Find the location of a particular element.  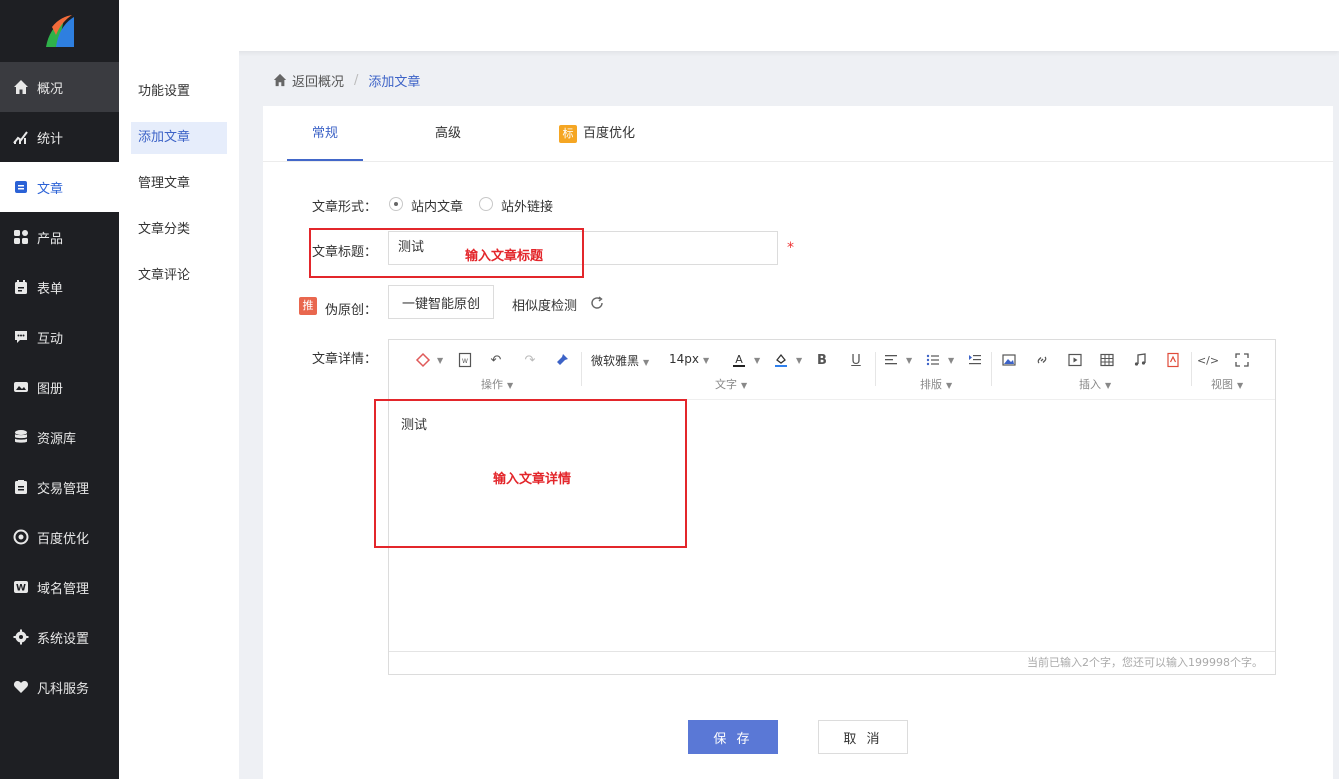

submenu-item-comments: 文章评论 is located at coordinates (179, 276).